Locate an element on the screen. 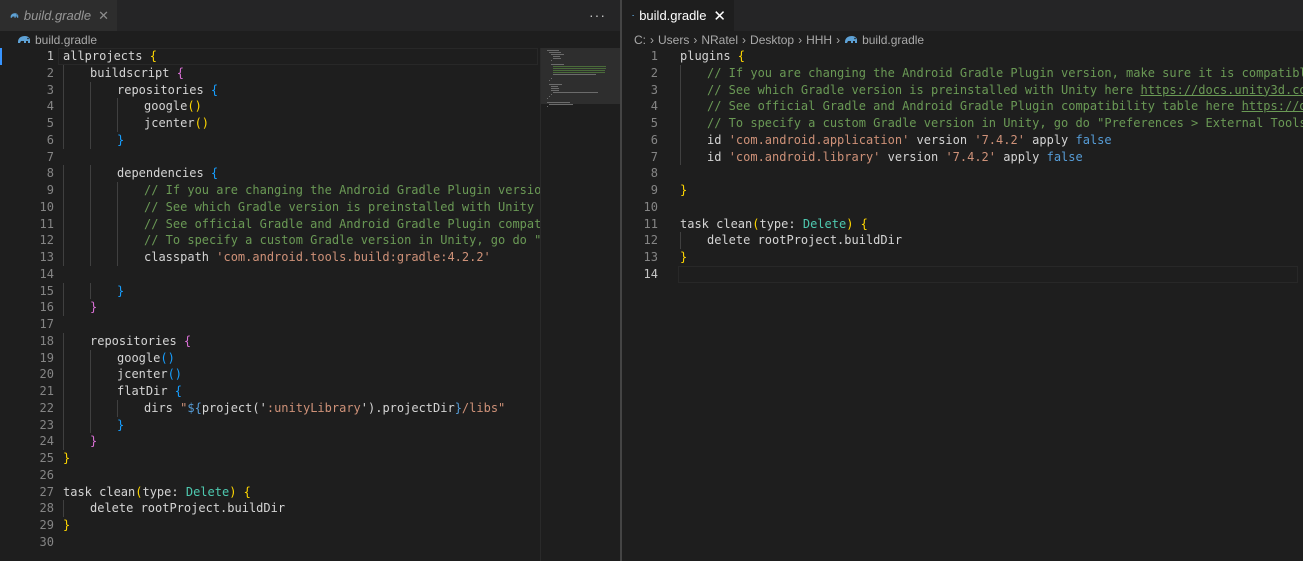  code-text: task clean(type: Delete) { is located at coordinates (774, 224).